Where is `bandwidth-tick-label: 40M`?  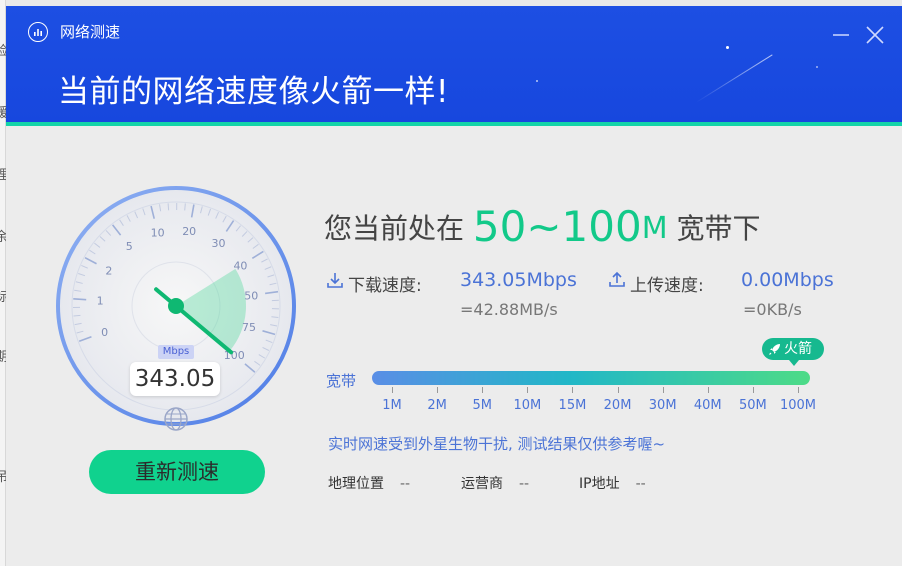
bandwidth-tick-label: 40M is located at coordinates (707, 405).